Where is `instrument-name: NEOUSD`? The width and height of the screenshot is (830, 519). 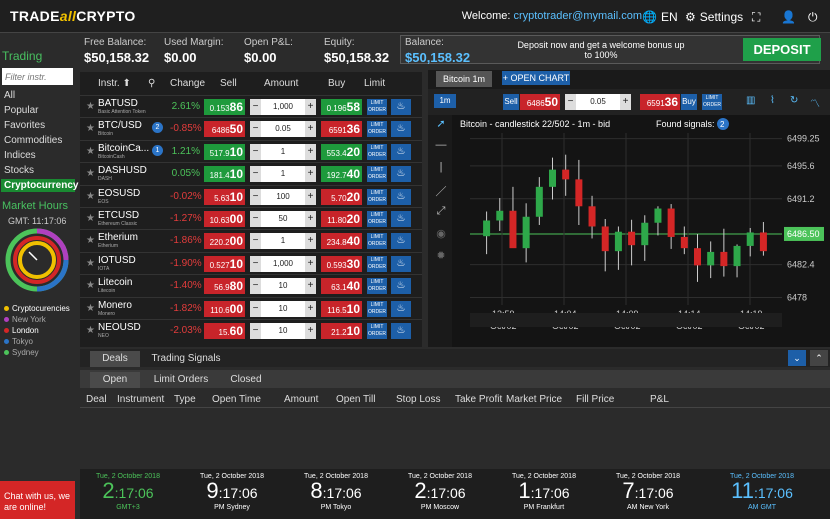
instrument-name: NEOUSD is located at coordinates (119, 327).